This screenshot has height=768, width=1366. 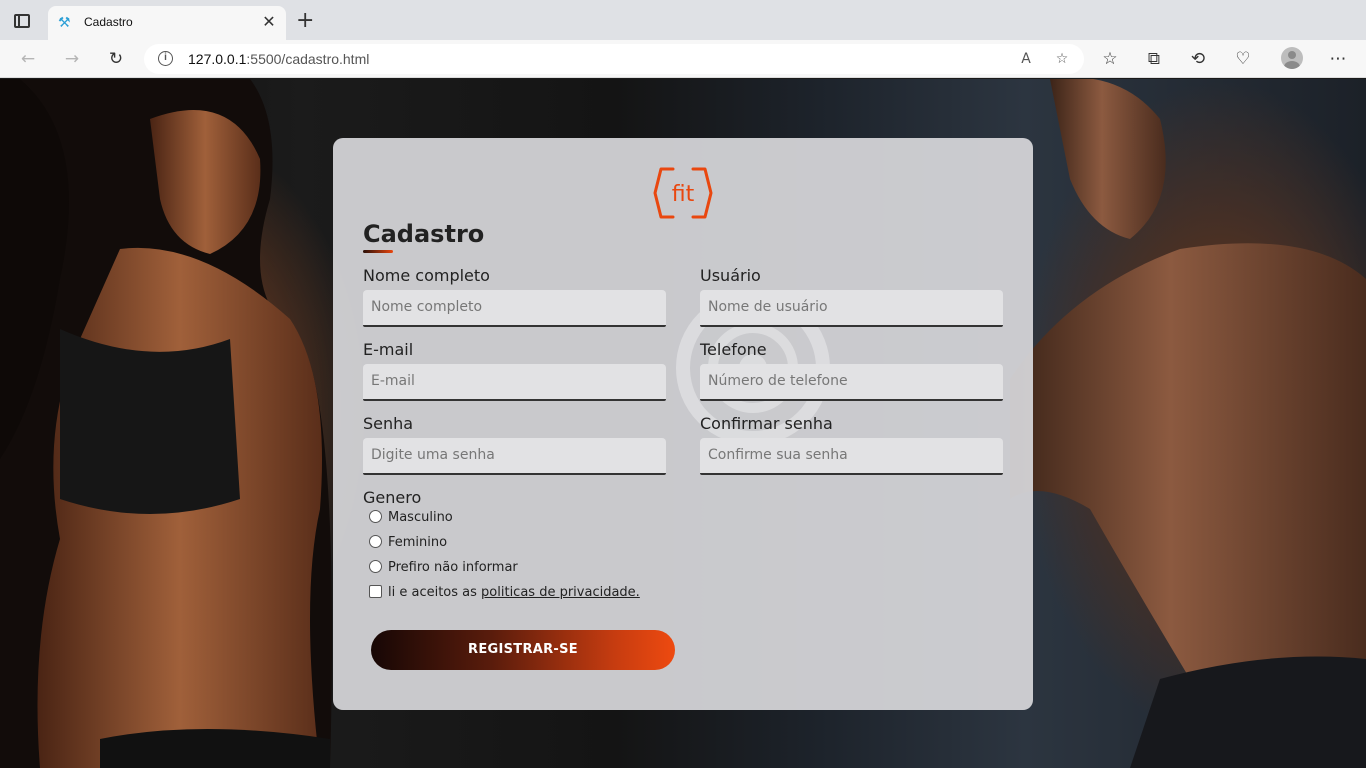 I want to click on gender-option-label: Prefiro não informar, so click(x=453, y=567).